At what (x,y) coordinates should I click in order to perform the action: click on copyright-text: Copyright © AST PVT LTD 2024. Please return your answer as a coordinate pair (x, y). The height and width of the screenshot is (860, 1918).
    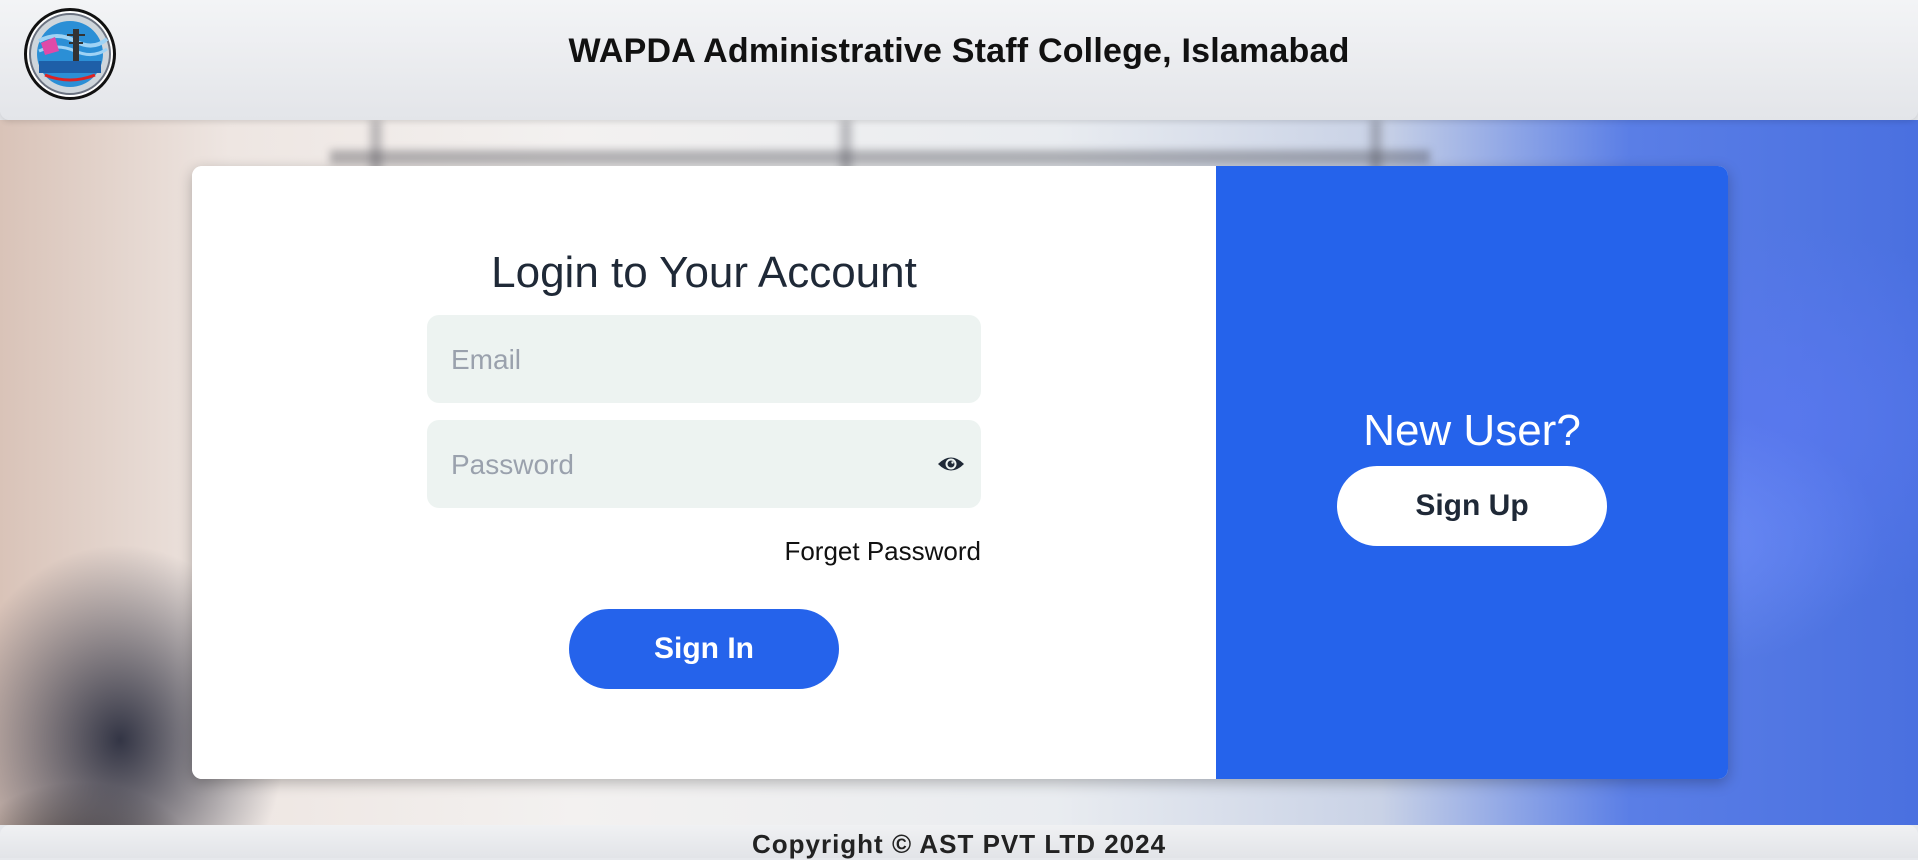
    Looking at the image, I should click on (959, 844).